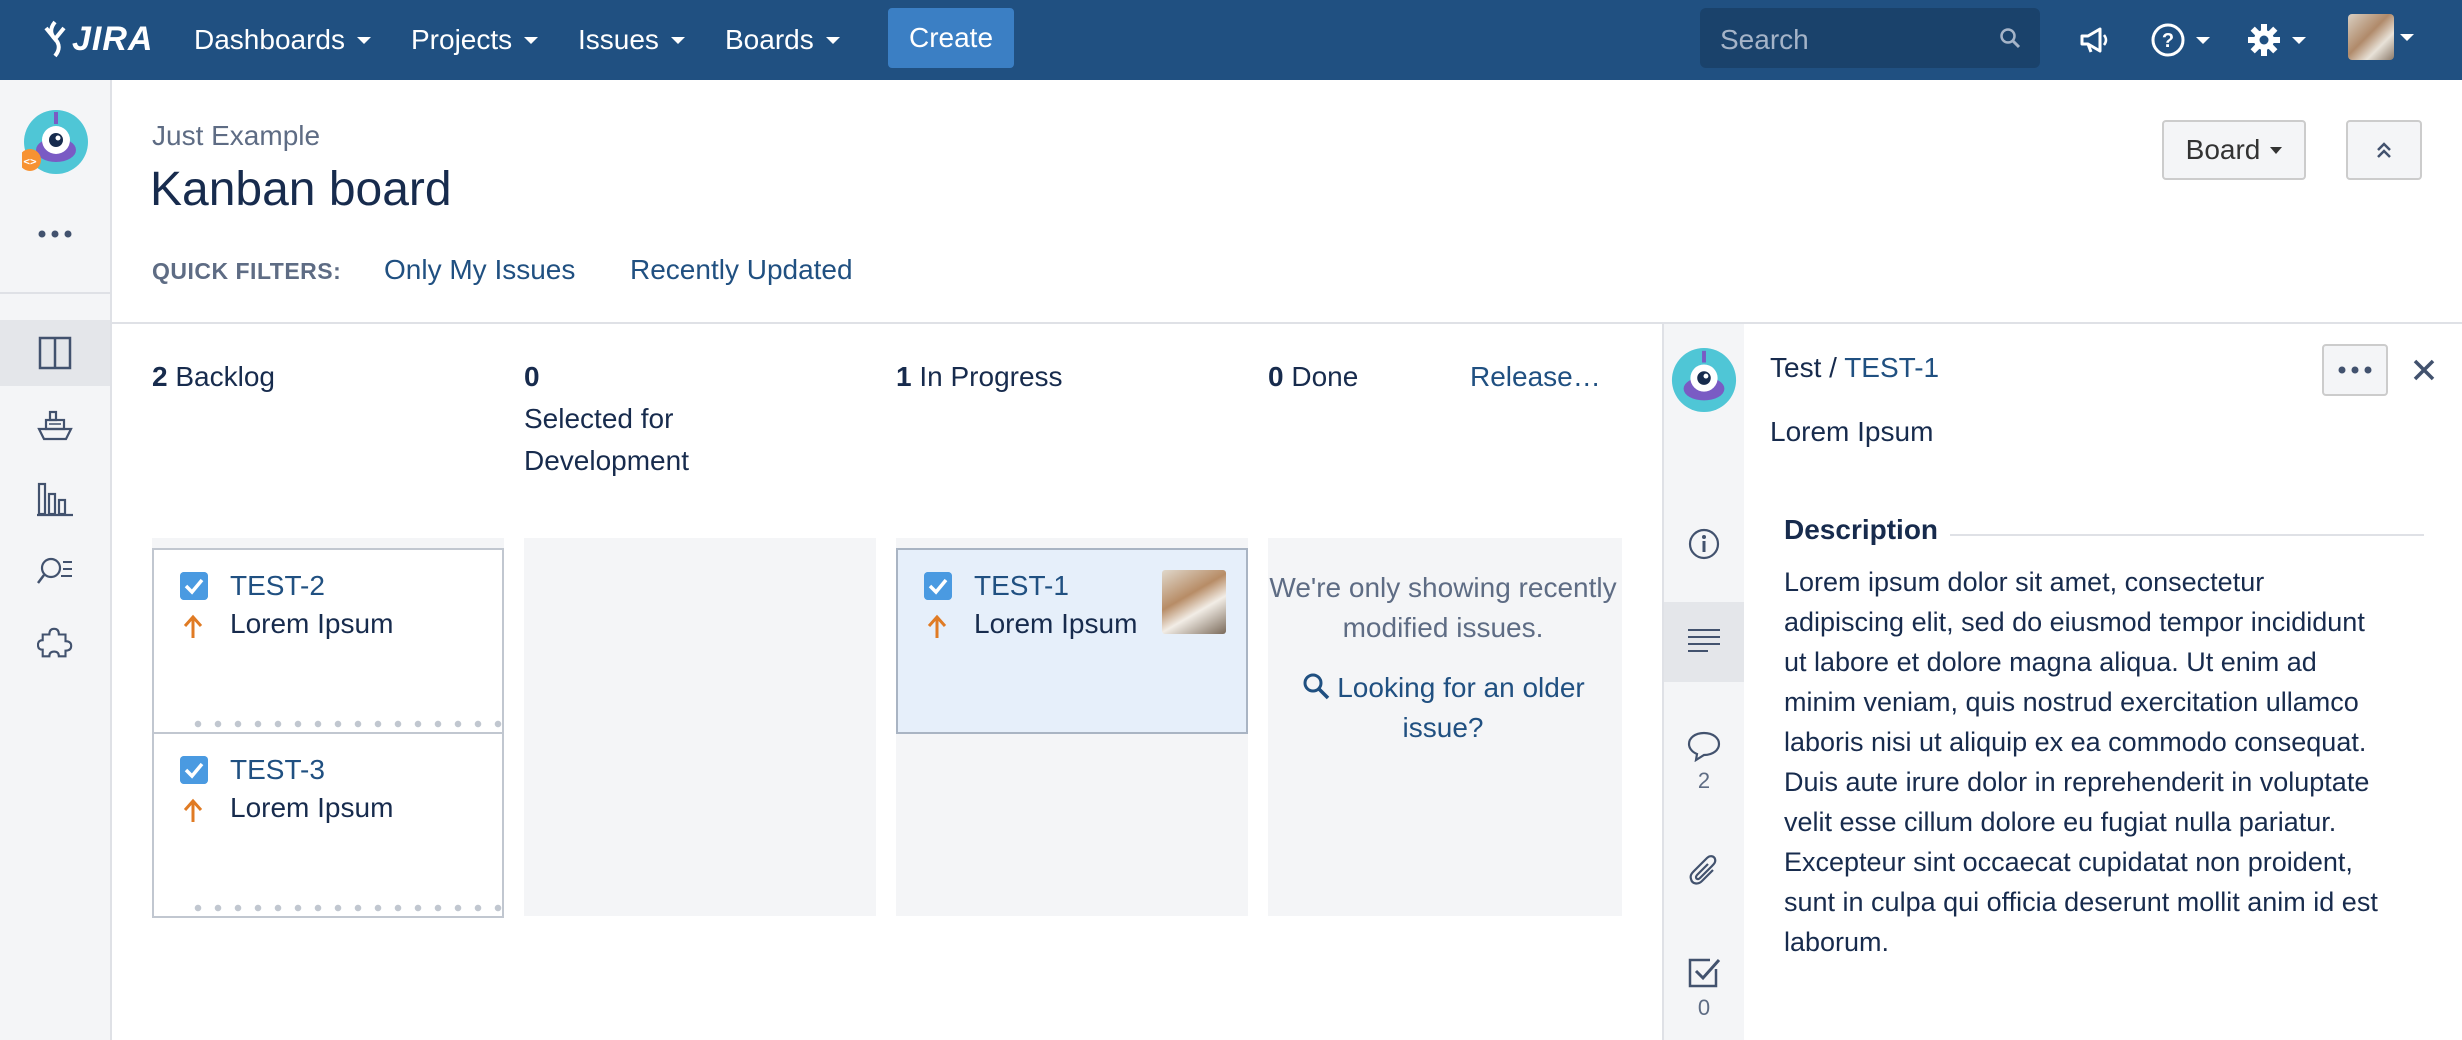 The image size is (2462, 1040). I want to click on column-header-done: 0 Done, so click(1358, 377).